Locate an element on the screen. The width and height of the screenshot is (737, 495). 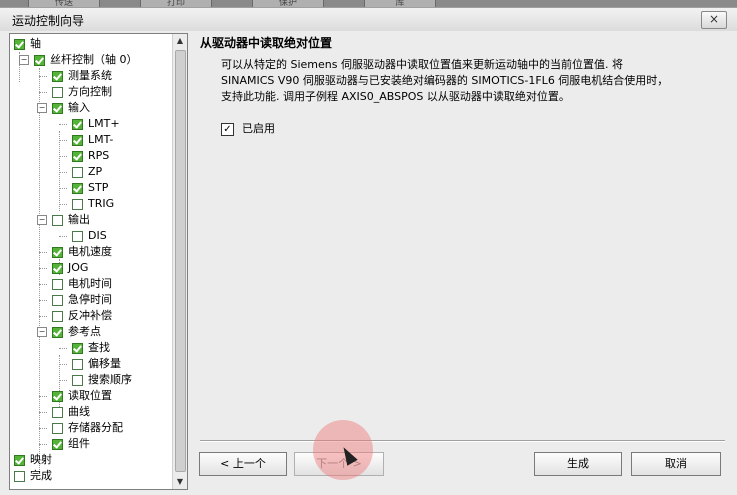
tree-item-label: 反冲补偿 is located at coordinates (90, 315).